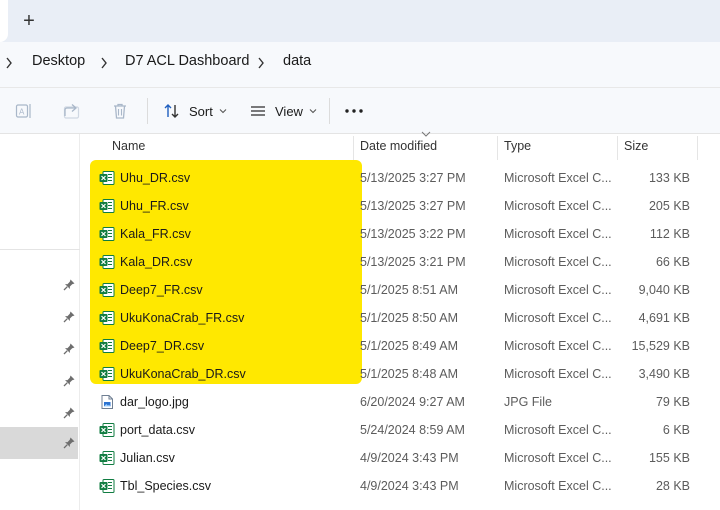 Image resolution: width=720 pixels, height=510 pixels. I want to click on svg-text: A, so click(22, 112).